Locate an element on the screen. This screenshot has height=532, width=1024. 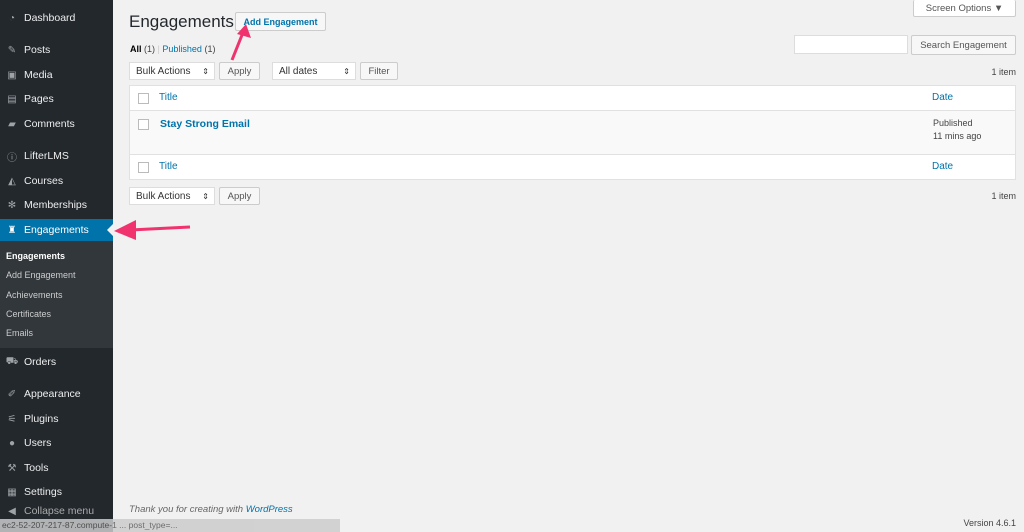
apply-button-top: Apply is located at coordinates (239, 71).